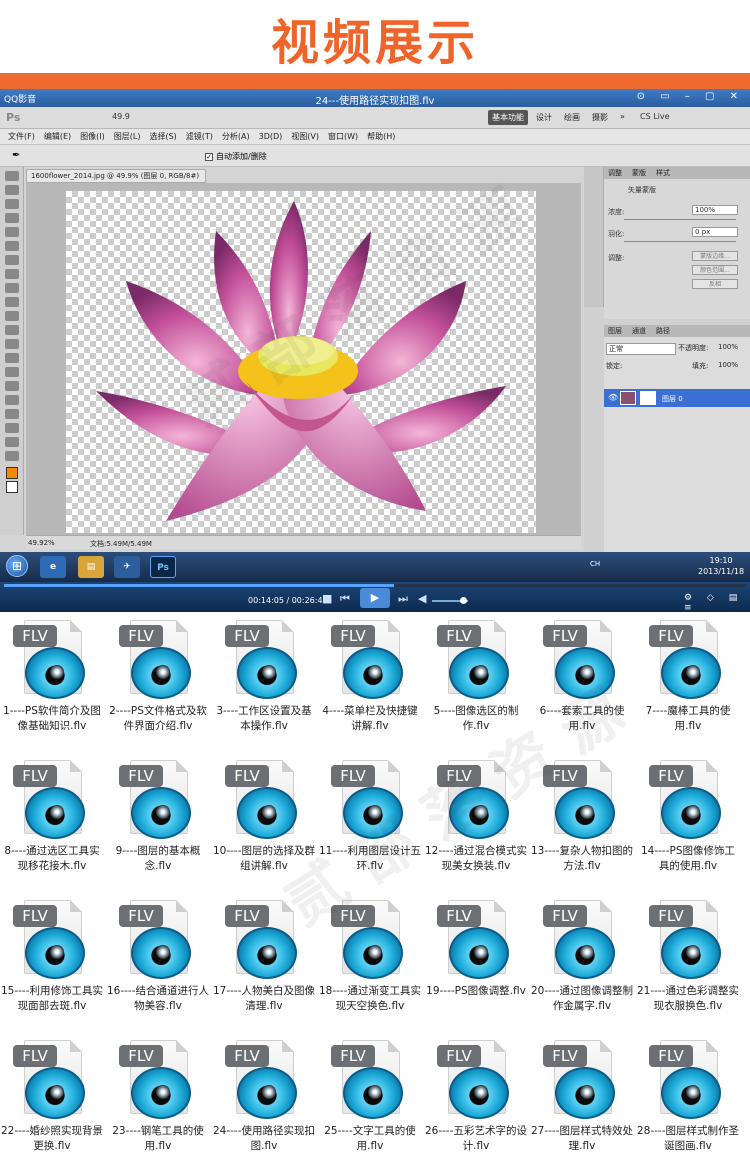  What do you see at coordinates (655, 116) in the screenshot?
I see `cs-live-button: CS Live` at bounding box center [655, 116].